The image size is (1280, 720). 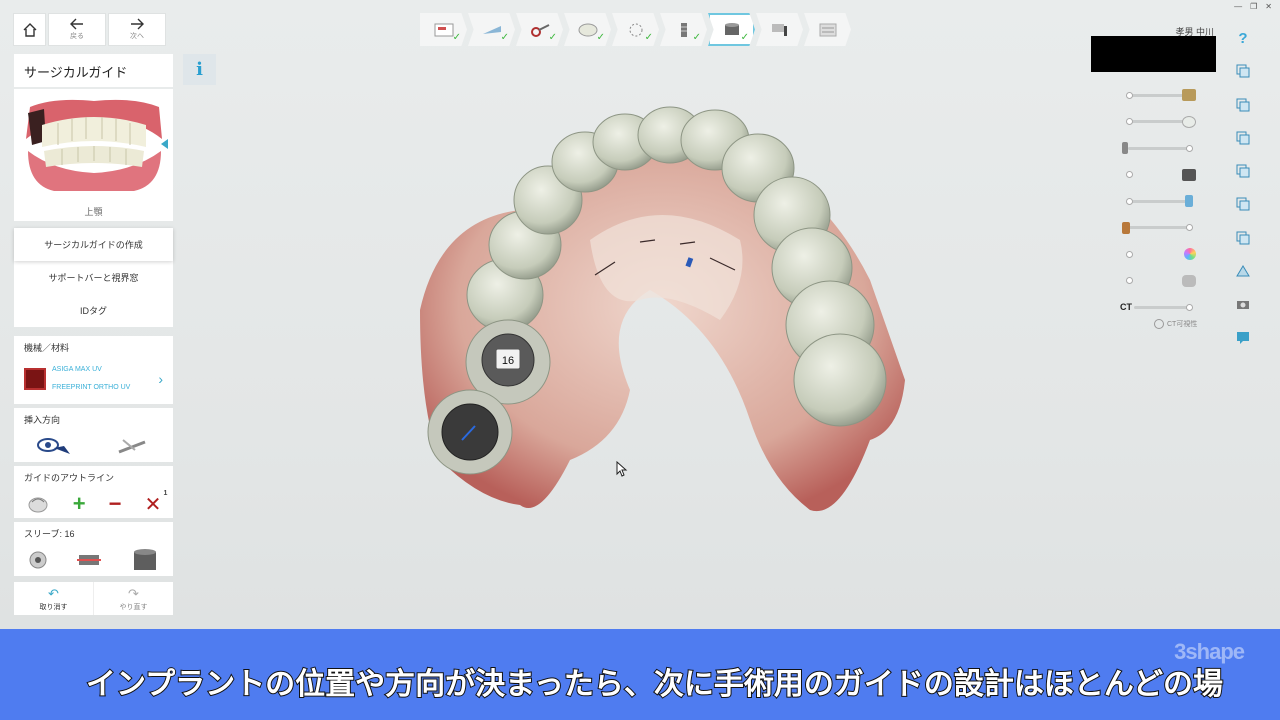 I want to click on delete-outline-icon: ✕ 1, so click(x=156, y=503).